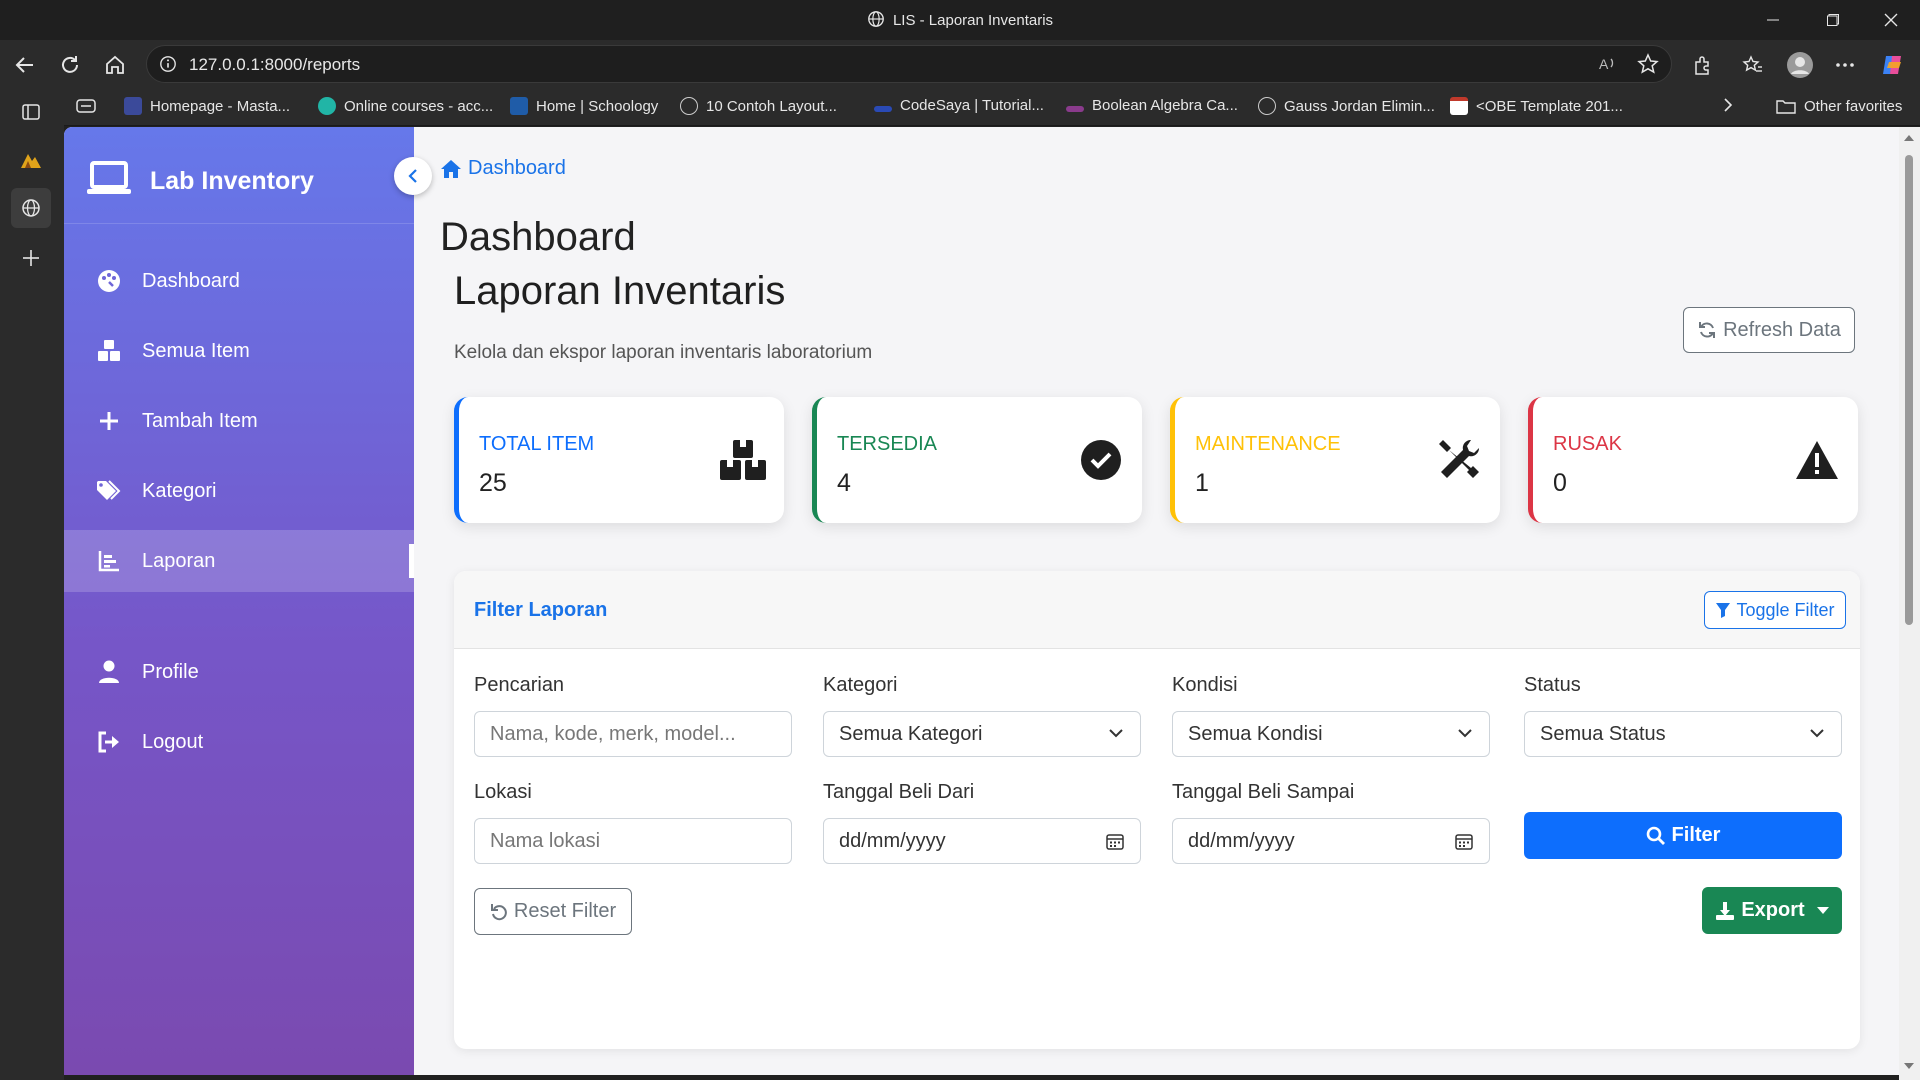 This screenshot has height=1080, width=1920. Describe the element at coordinates (1891, 20) in the screenshot. I see `close-window-button` at that location.